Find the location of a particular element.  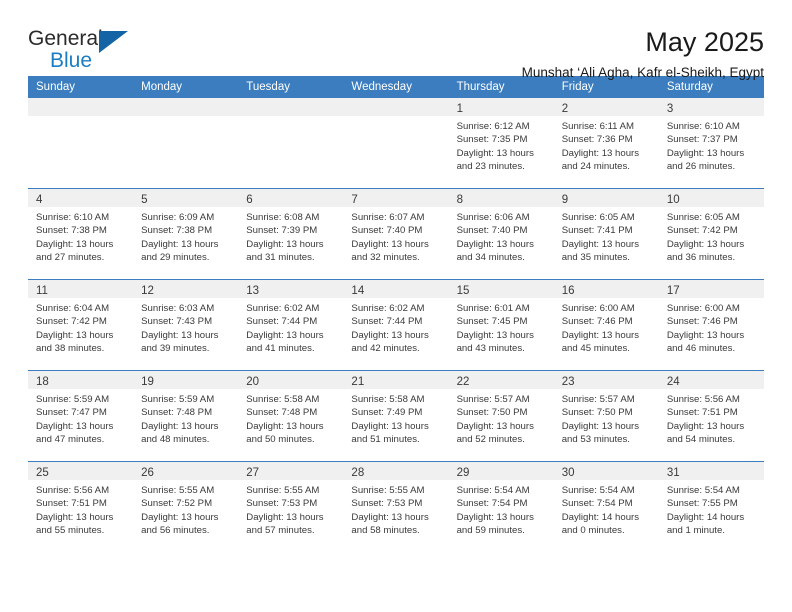

sunset-text: Sunset: 7:53 PM is located at coordinates (282, 504).